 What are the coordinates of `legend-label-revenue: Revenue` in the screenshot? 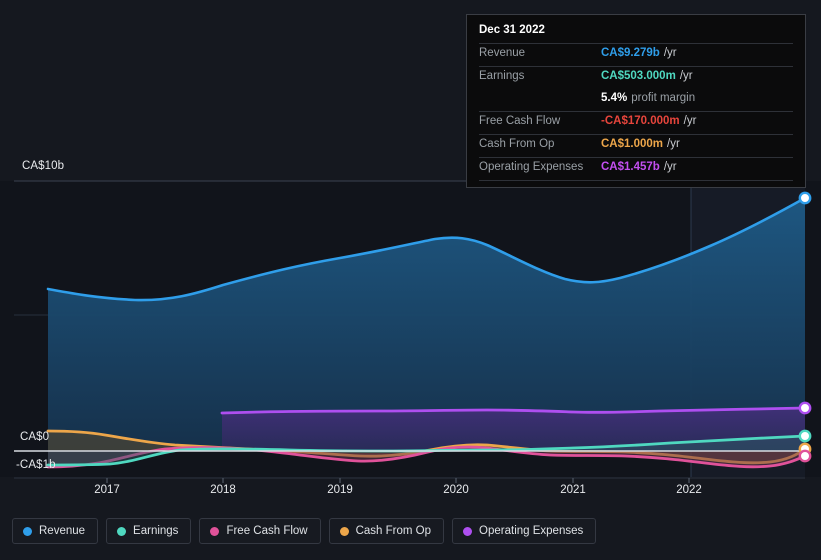 It's located at (62, 531).